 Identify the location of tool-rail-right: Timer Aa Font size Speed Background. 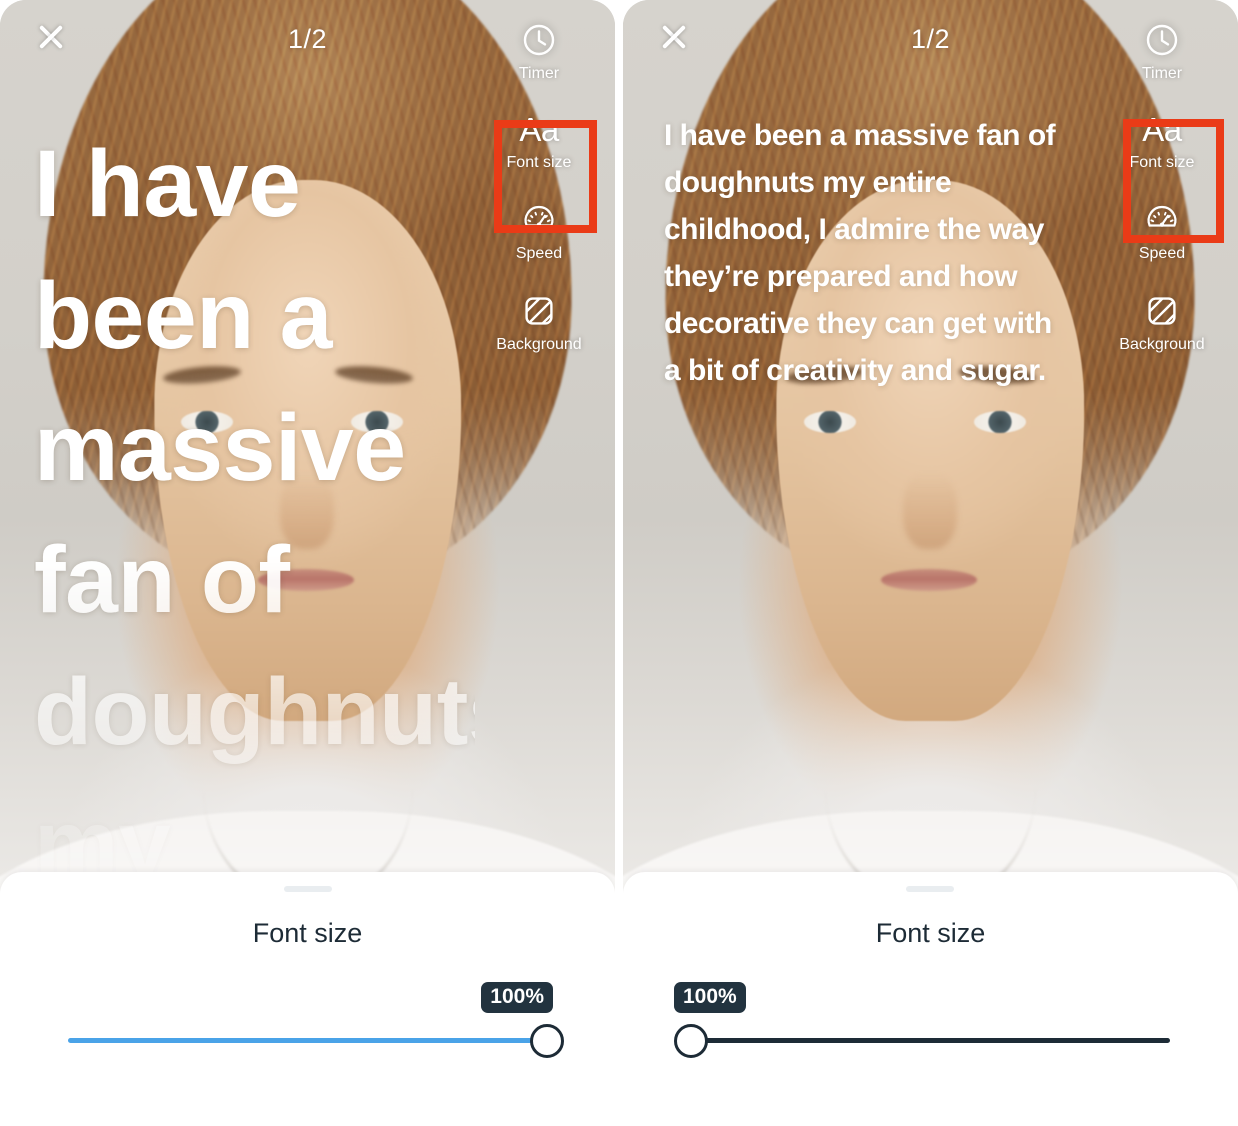
(1162, 195).